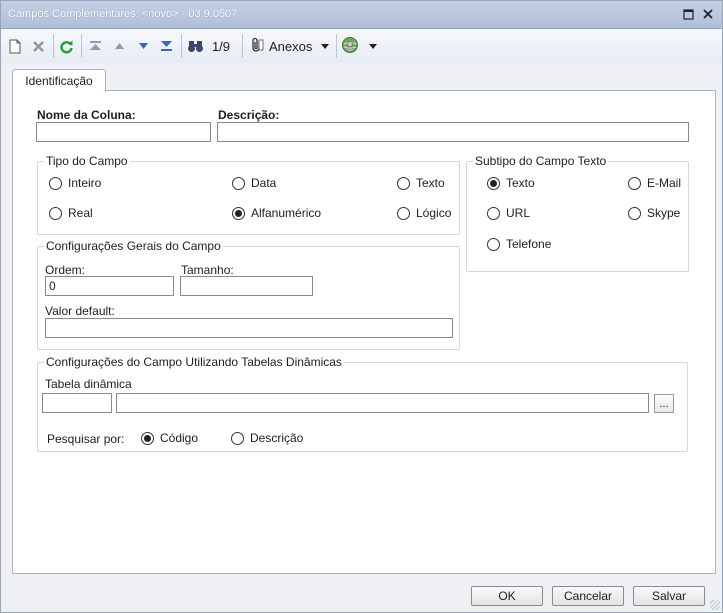 This screenshot has width=723, height=613. Describe the element at coordinates (65, 270) in the screenshot. I see `order-label: Ordem:` at that location.